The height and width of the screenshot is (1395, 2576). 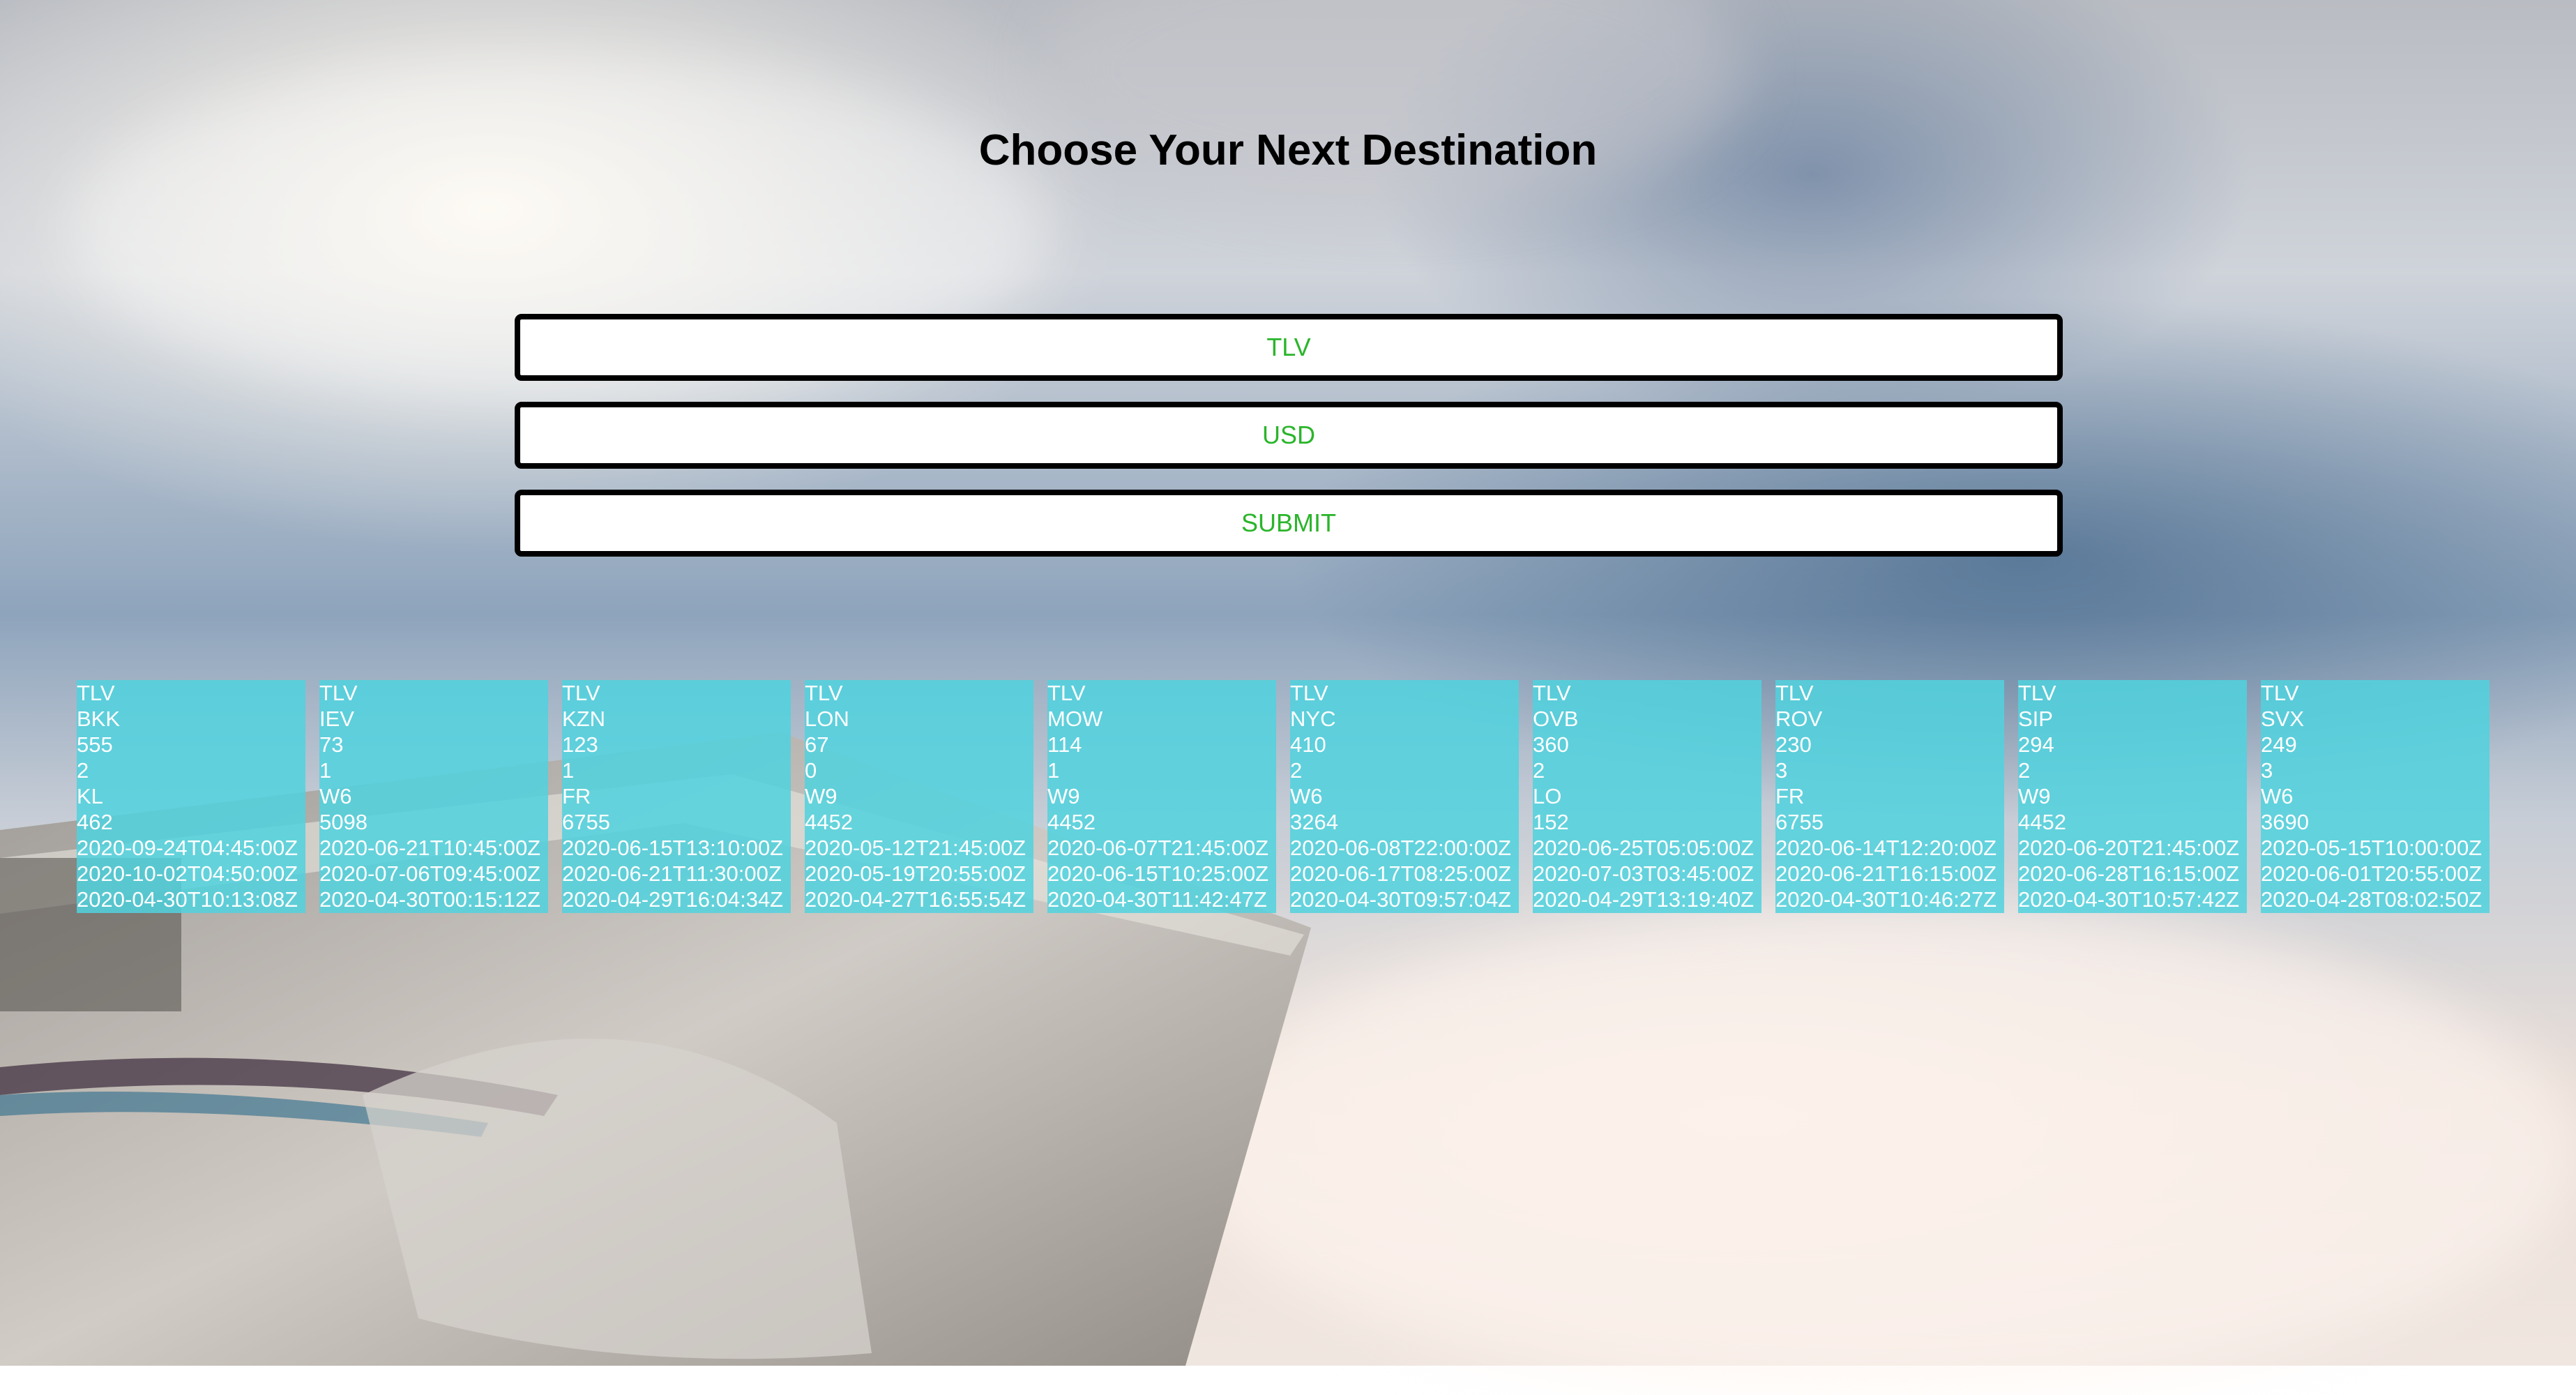 What do you see at coordinates (95, 822) in the screenshot?
I see `flight-number: 462` at bounding box center [95, 822].